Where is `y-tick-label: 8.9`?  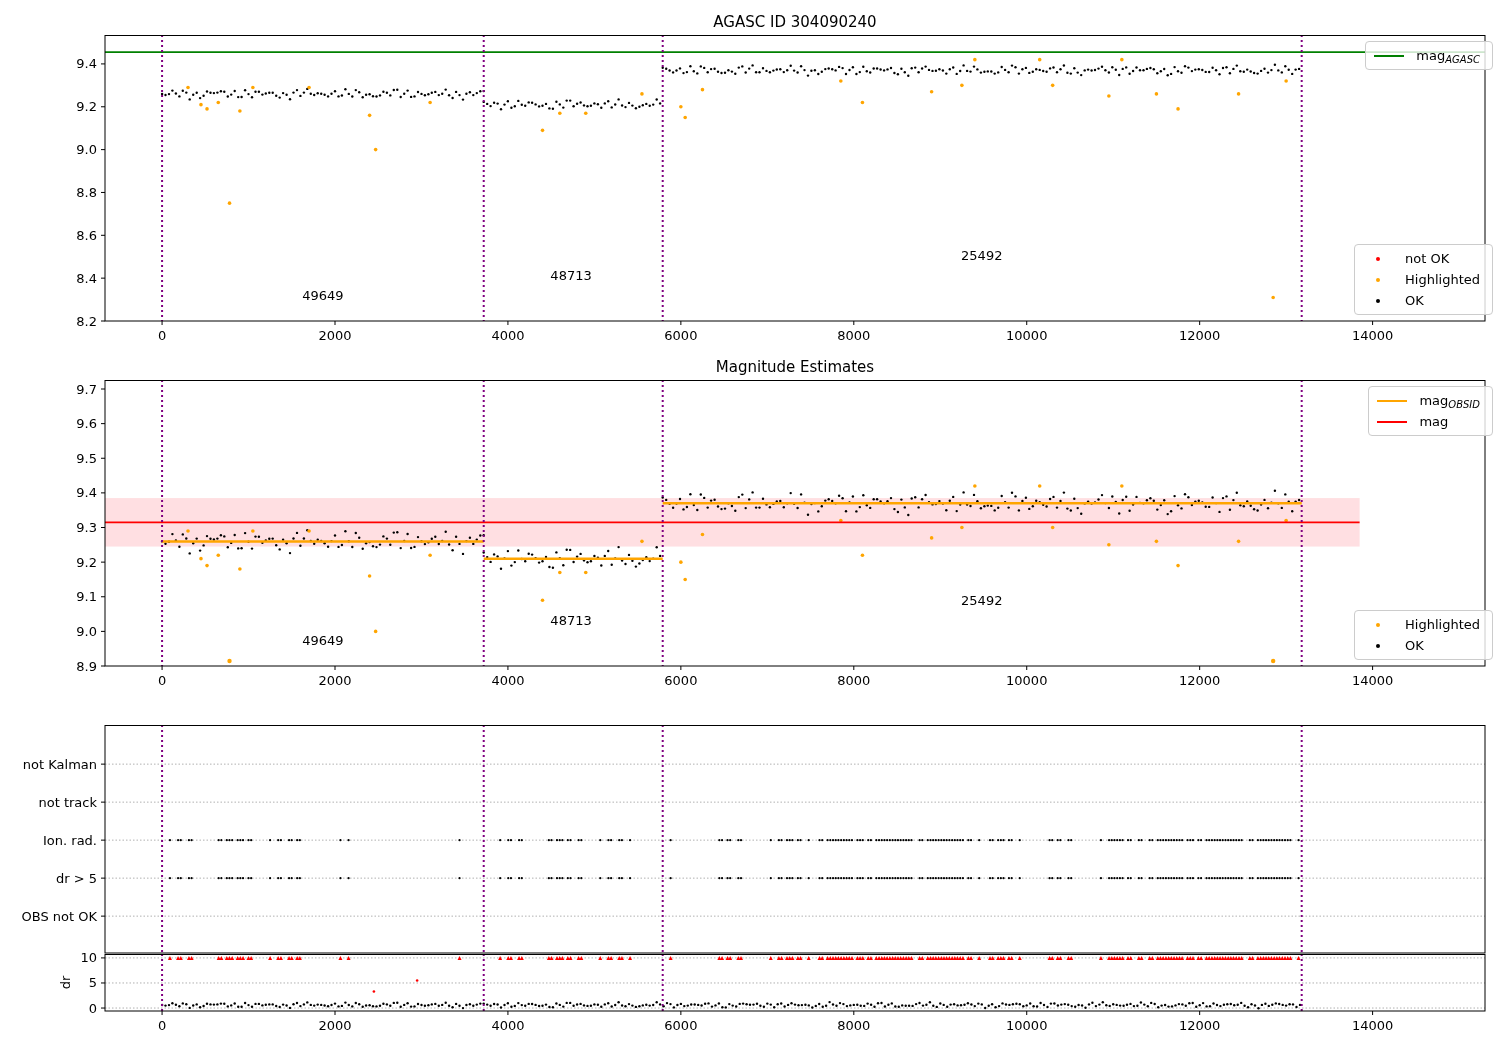 y-tick-label: 8.9 is located at coordinates (86, 666).